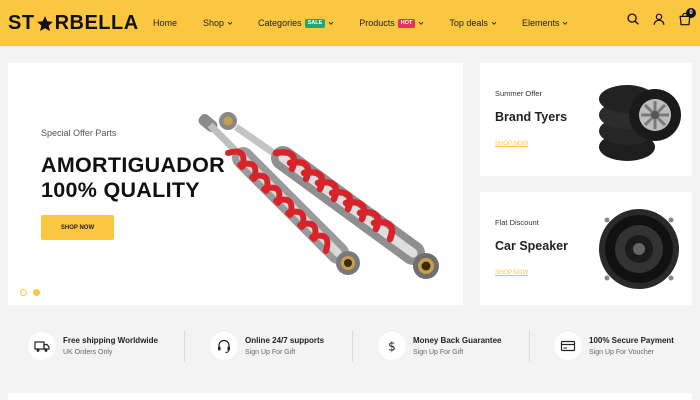  Describe the element at coordinates (377, 23) in the screenshot. I see `nav-label: Products` at that location.